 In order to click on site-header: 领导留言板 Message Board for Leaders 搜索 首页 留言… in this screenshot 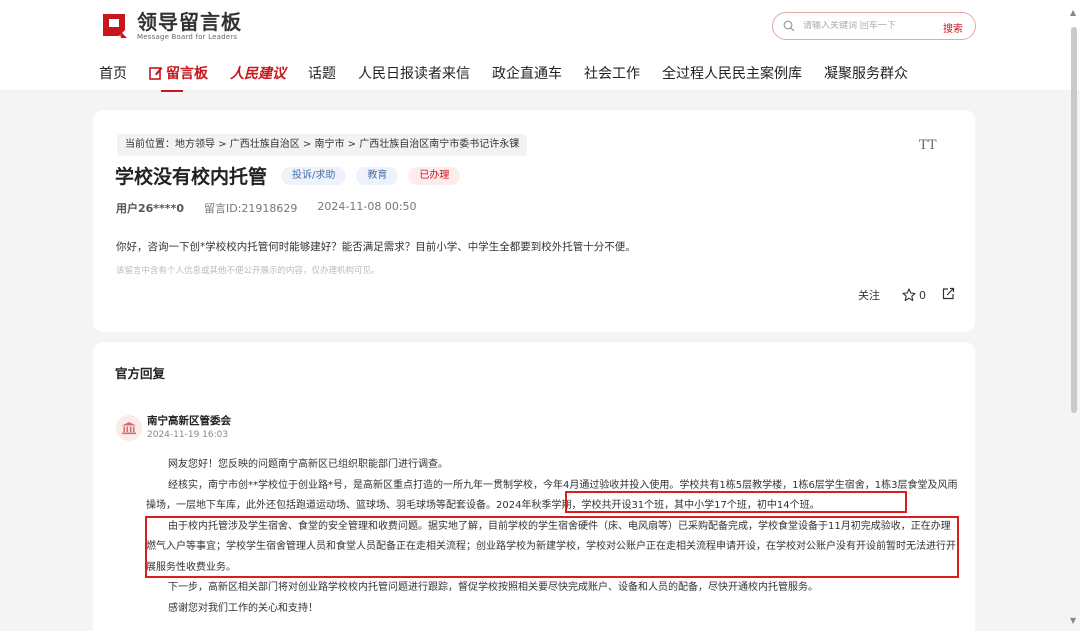, I will do `click(540, 46)`.